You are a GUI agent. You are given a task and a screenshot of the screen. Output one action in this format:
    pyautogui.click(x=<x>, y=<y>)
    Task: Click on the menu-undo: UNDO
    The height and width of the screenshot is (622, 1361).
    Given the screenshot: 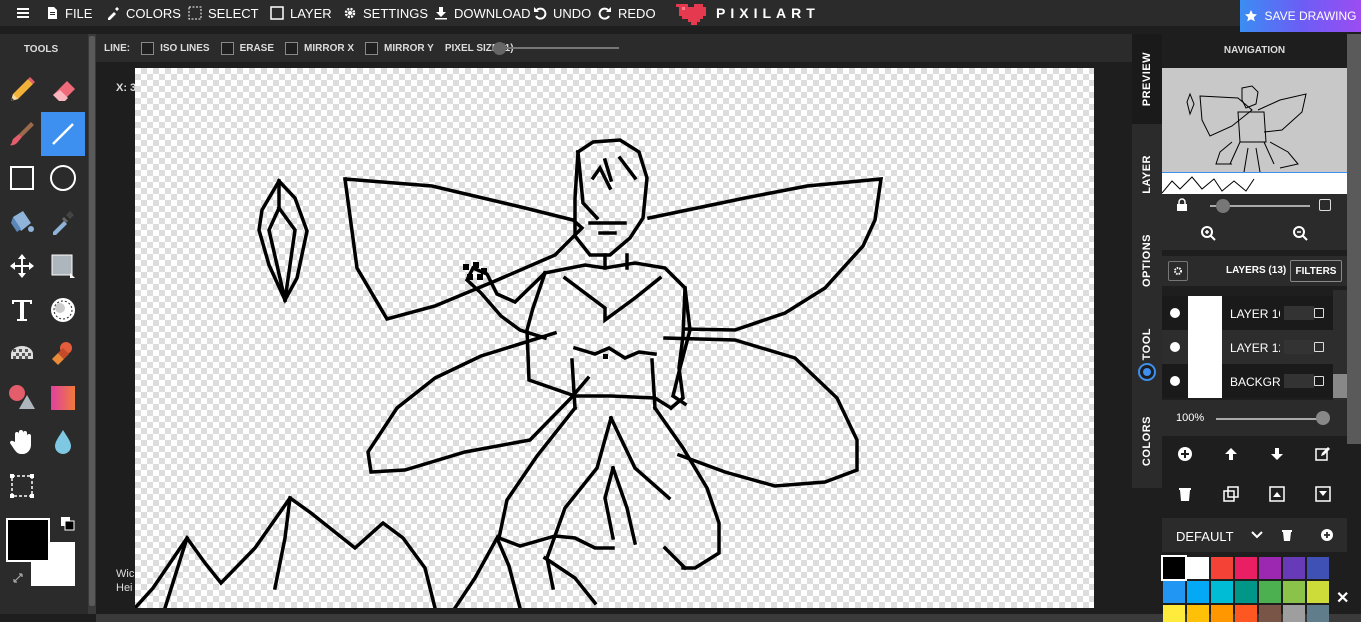 What is the action you would take?
    pyautogui.click(x=562, y=13)
    